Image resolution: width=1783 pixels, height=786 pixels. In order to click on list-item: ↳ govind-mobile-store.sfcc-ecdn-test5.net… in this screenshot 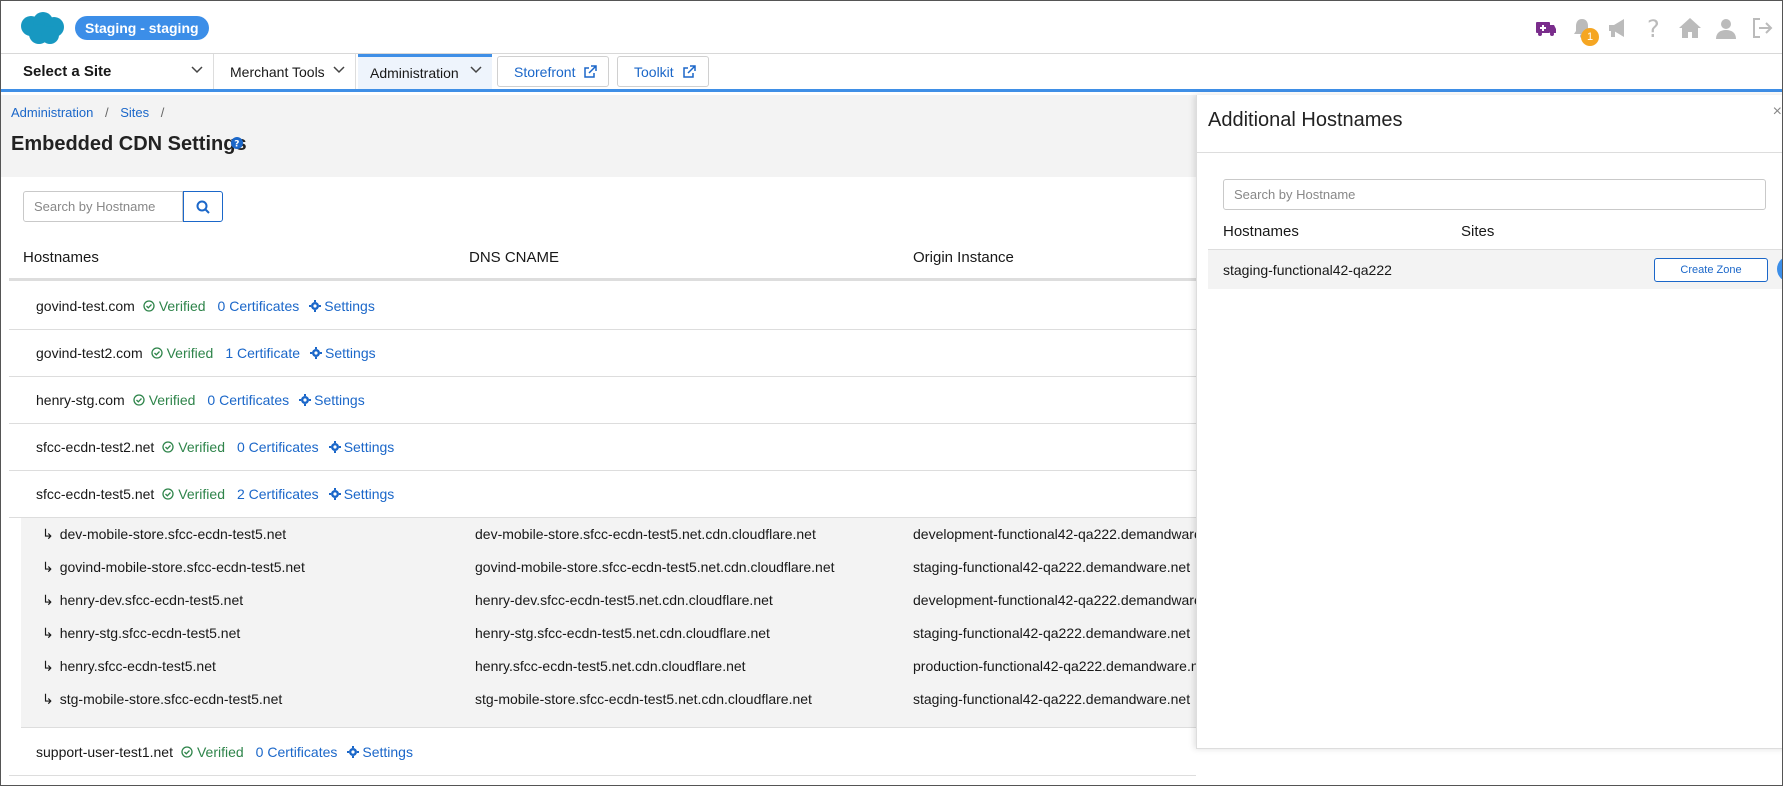, I will do `click(608, 567)`.